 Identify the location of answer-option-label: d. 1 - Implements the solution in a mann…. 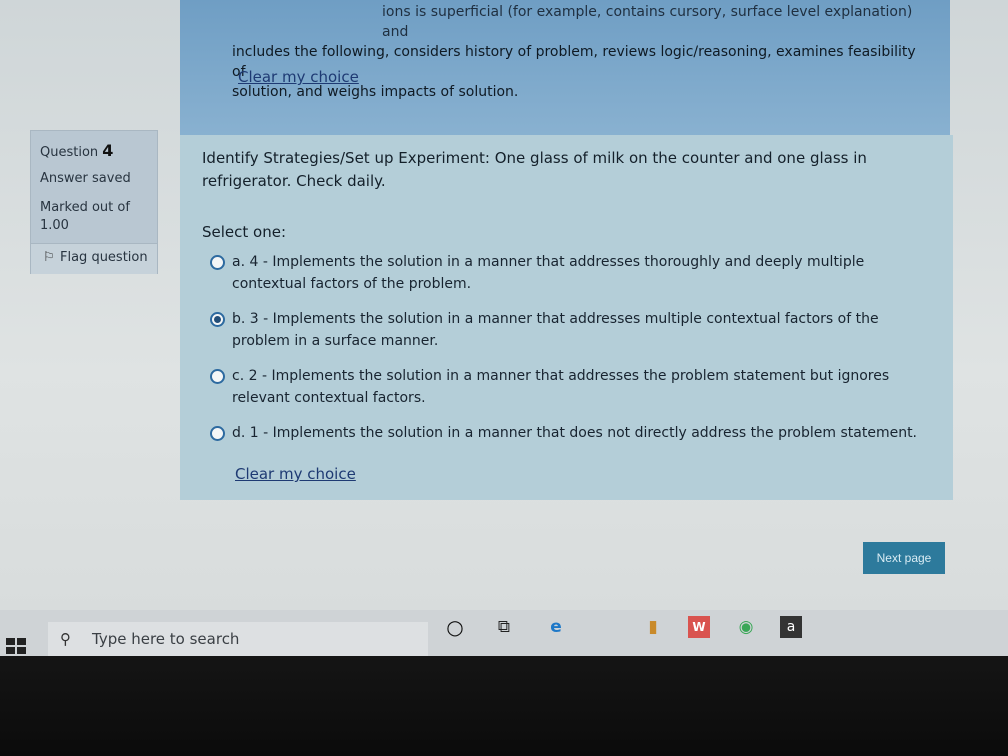
(575, 433).